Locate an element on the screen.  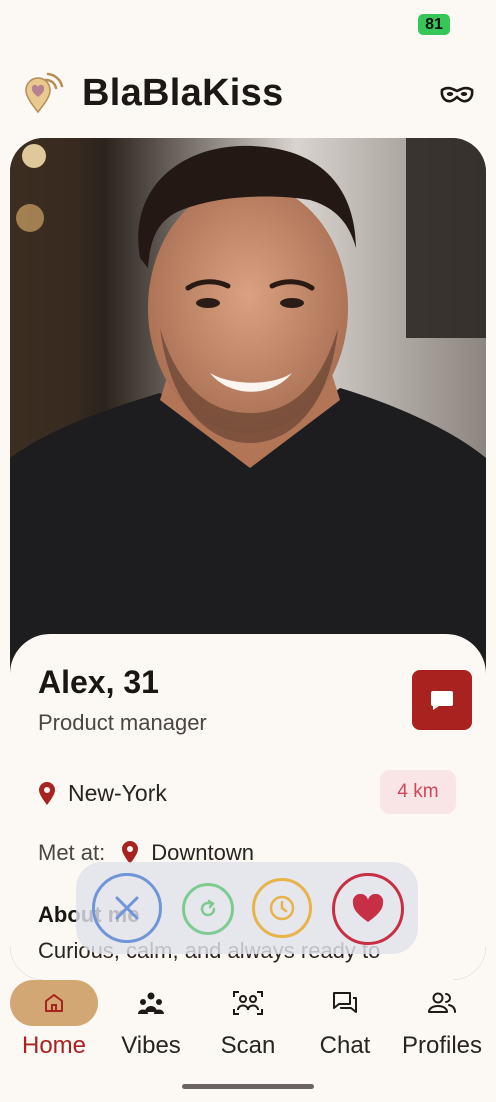
like-button is located at coordinates (368, 909).